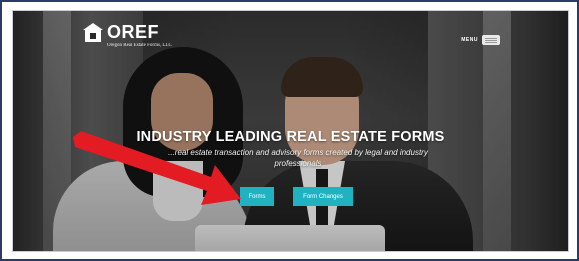 This screenshot has width=579, height=261. I want to click on logo-title: OREF, so click(133, 32).